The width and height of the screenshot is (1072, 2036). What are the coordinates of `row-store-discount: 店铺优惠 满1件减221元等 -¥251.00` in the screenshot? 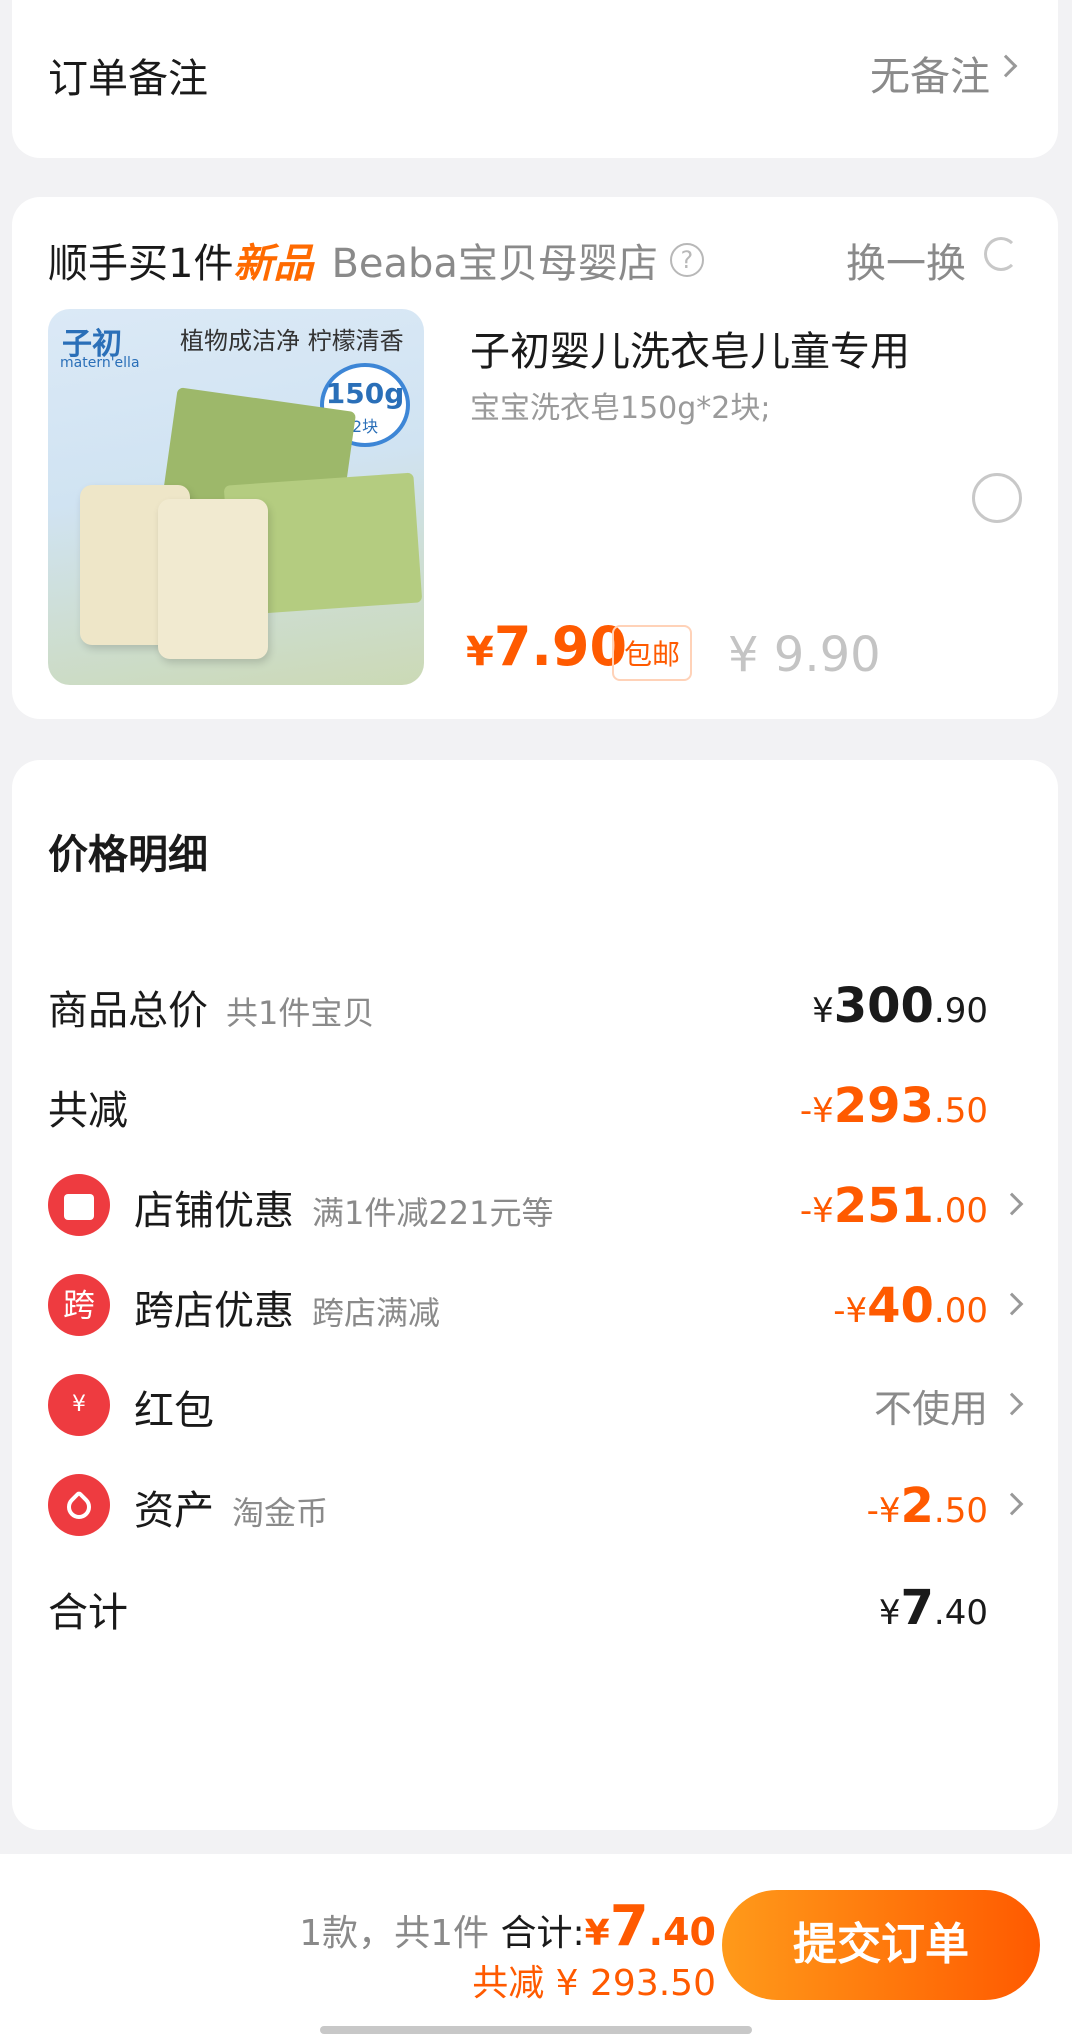 It's located at (536, 1206).